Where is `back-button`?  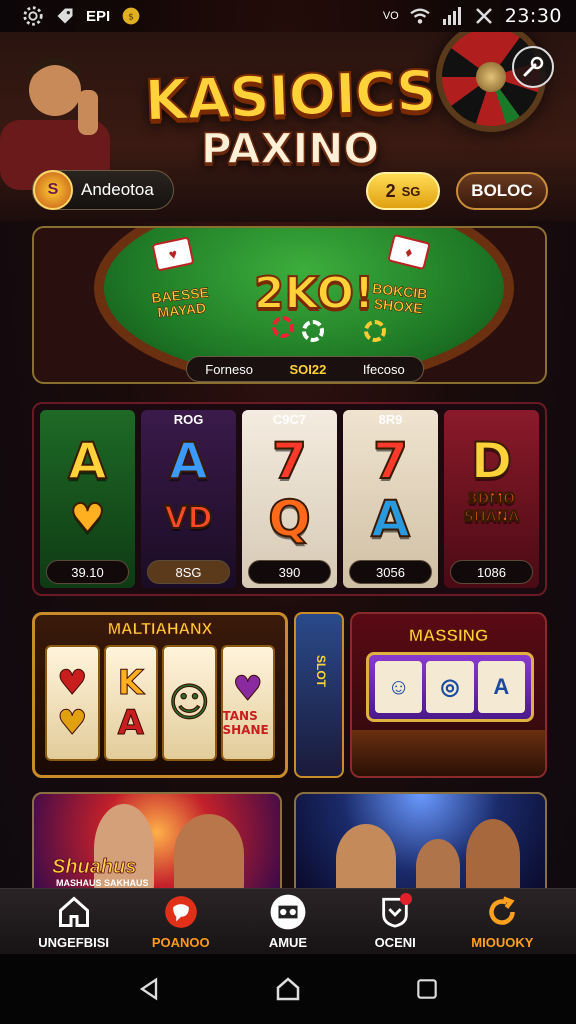
back-button is located at coordinates (149, 989).